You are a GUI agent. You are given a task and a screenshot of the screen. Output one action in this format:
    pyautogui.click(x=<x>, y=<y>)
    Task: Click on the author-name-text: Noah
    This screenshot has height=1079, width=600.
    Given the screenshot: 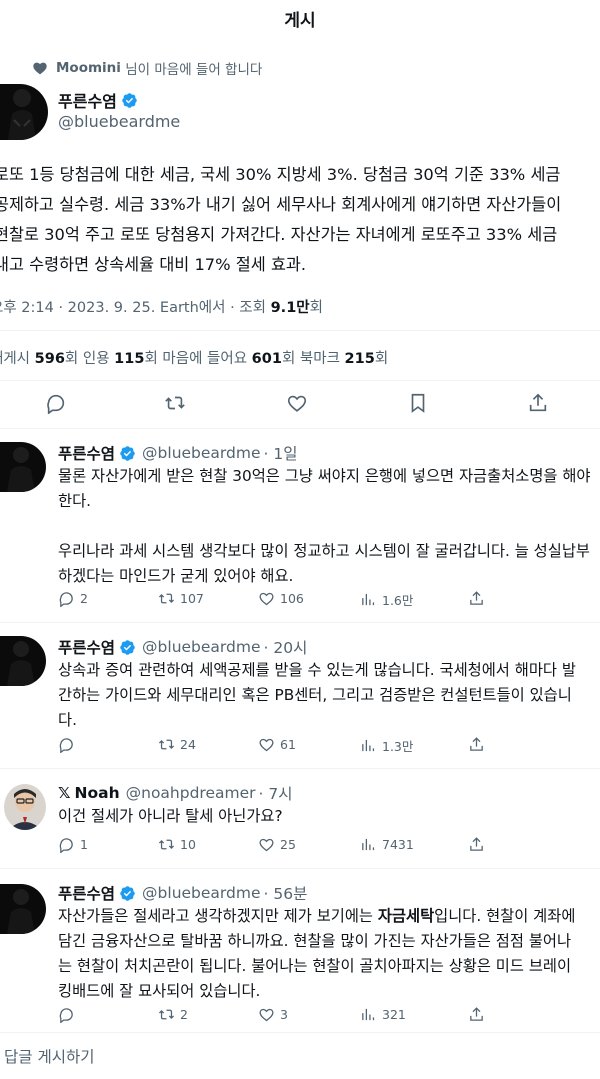 What is the action you would take?
    pyautogui.click(x=97, y=793)
    